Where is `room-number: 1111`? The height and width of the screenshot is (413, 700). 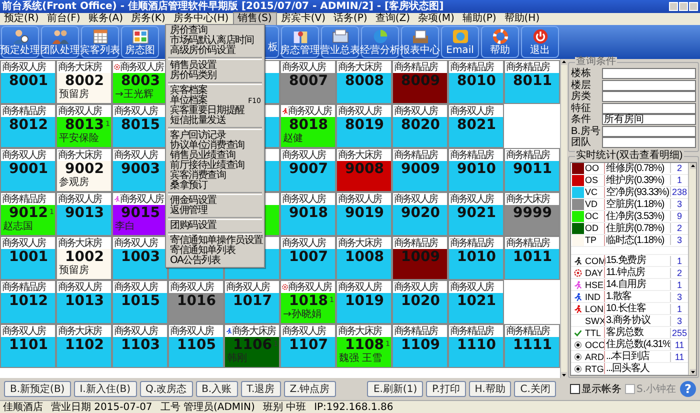
room-number: 1111 is located at coordinates (532, 345).